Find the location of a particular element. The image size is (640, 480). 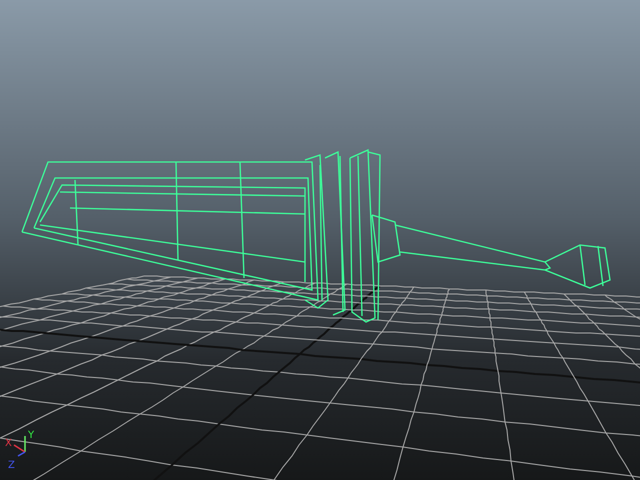

axis-label: Y is located at coordinates (31, 435).